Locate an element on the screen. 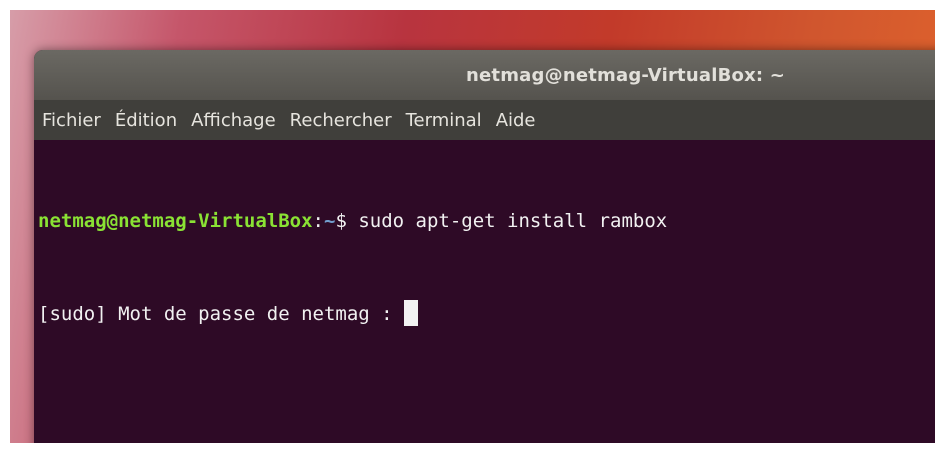 The height and width of the screenshot is (453, 945). window-titlebar: netmag@netmag-VirtualBox: ~ is located at coordinates (489, 75).